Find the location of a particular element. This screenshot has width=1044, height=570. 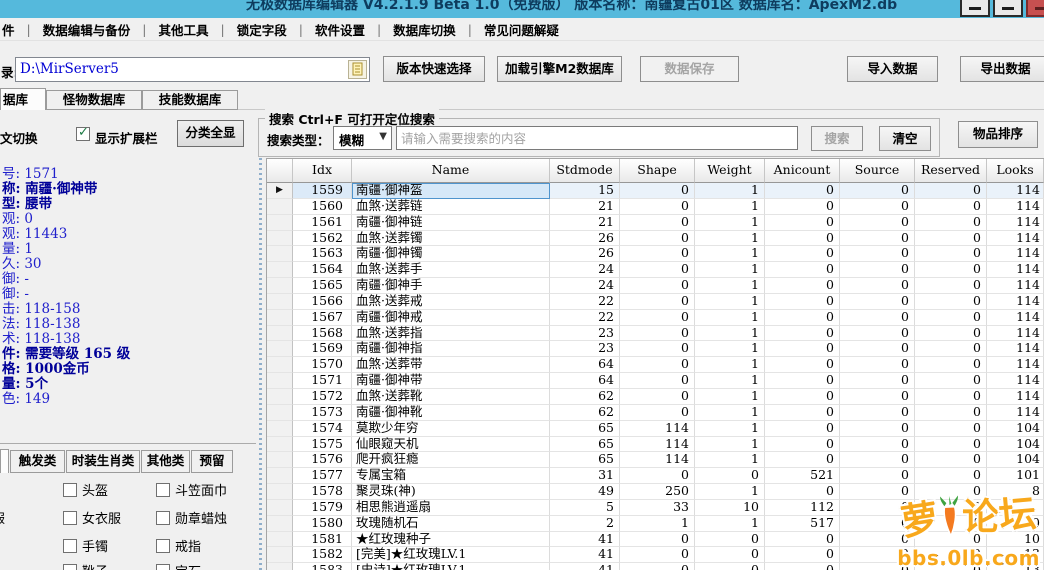

cell: 1562 is located at coordinates (322, 238).